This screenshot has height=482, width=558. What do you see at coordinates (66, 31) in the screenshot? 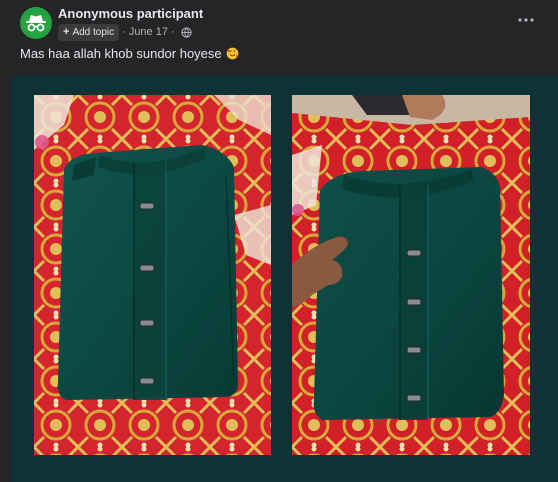
I see `plus-icon: +` at bounding box center [66, 31].